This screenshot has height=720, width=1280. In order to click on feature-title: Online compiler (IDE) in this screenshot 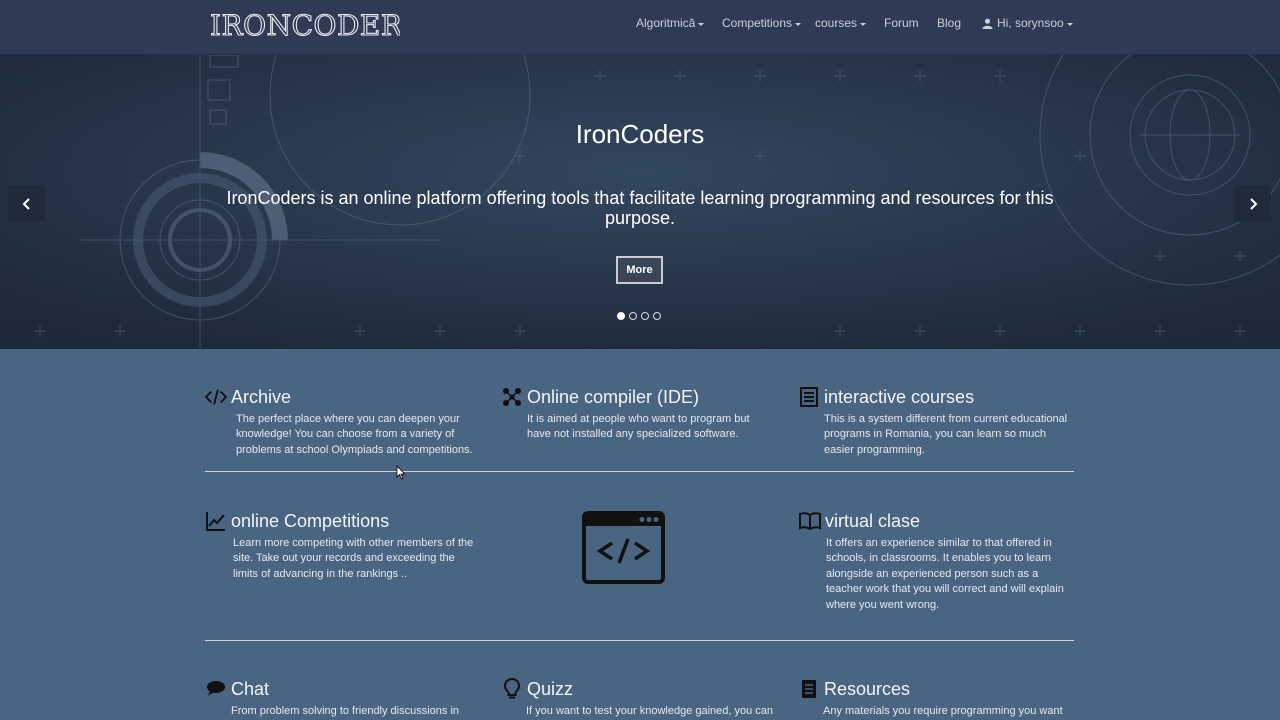, I will do `click(613, 397)`.